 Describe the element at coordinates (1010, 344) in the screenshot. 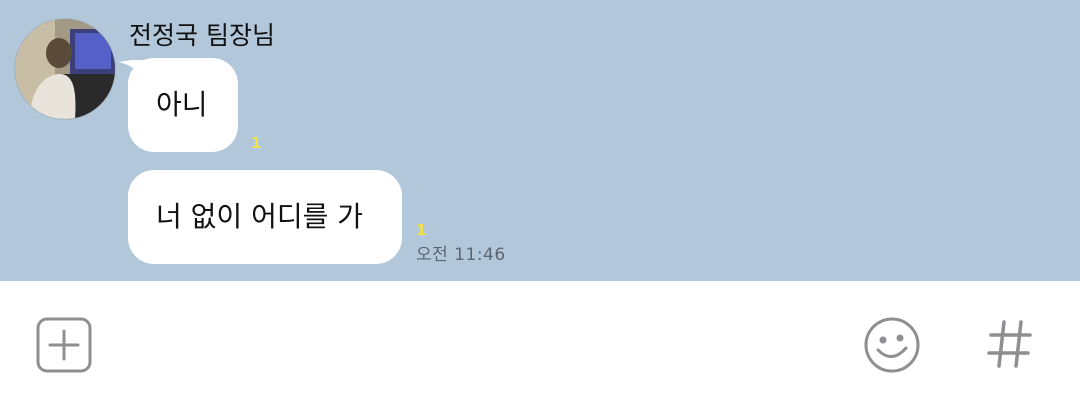

I see `hashtag-icon` at that location.